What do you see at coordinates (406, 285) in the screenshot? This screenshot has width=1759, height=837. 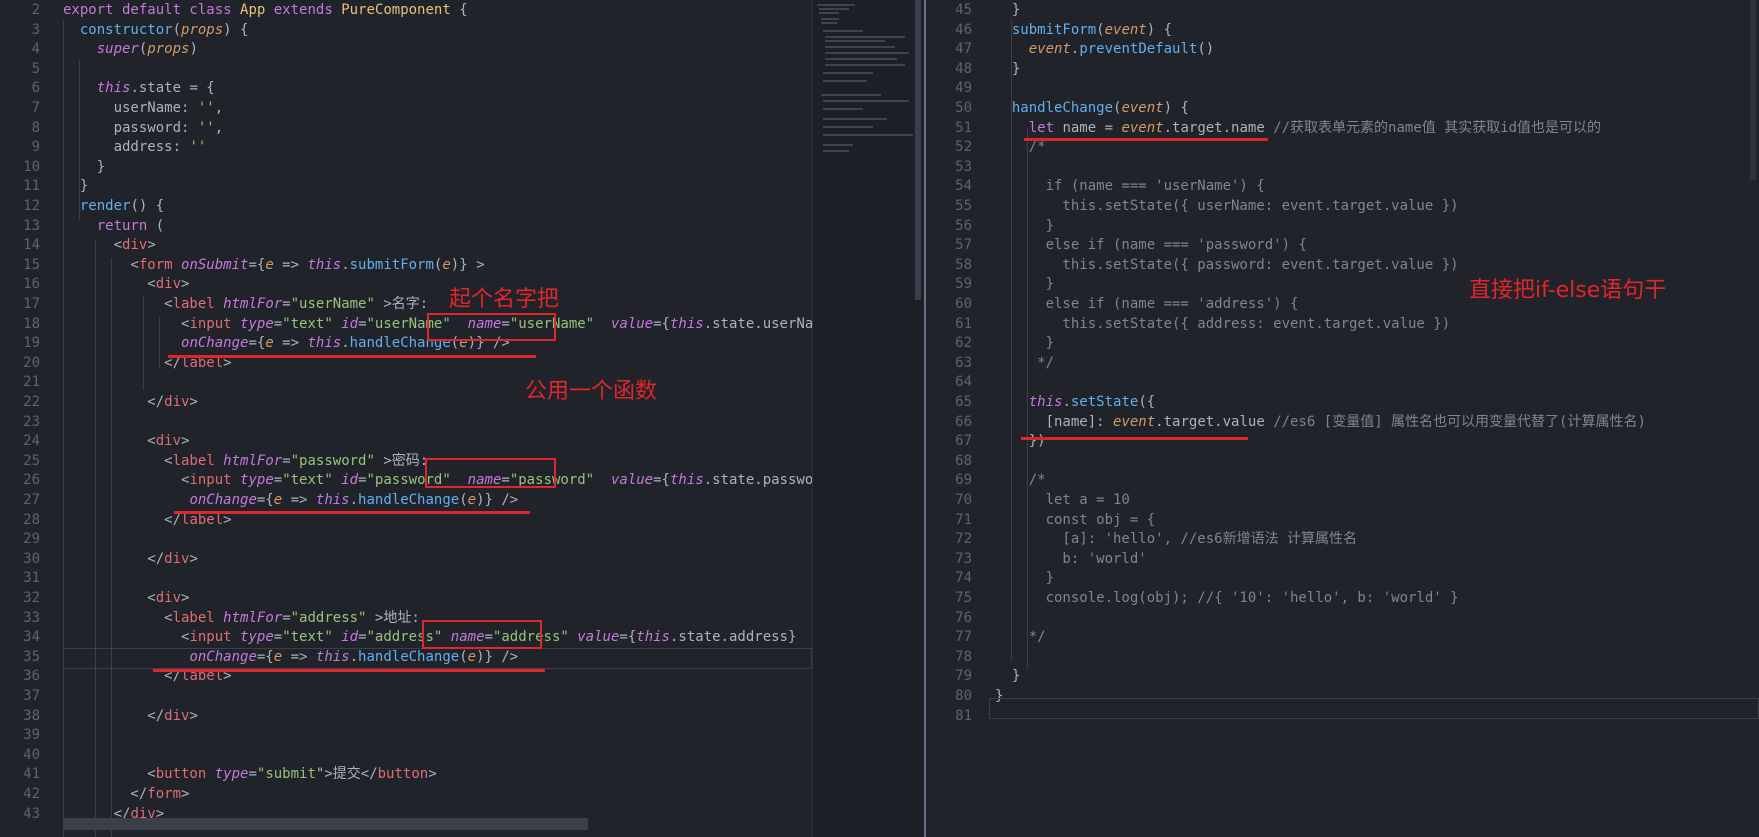 I see `code-line: 16 <div>` at bounding box center [406, 285].